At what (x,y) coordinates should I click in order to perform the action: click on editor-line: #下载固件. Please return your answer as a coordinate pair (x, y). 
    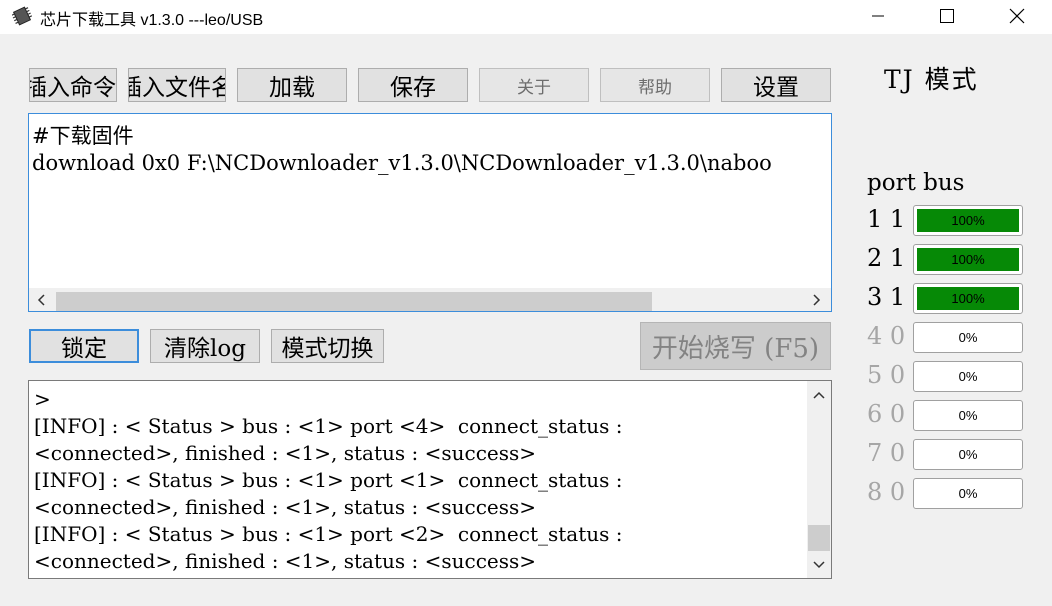
    Looking at the image, I should click on (83, 136).